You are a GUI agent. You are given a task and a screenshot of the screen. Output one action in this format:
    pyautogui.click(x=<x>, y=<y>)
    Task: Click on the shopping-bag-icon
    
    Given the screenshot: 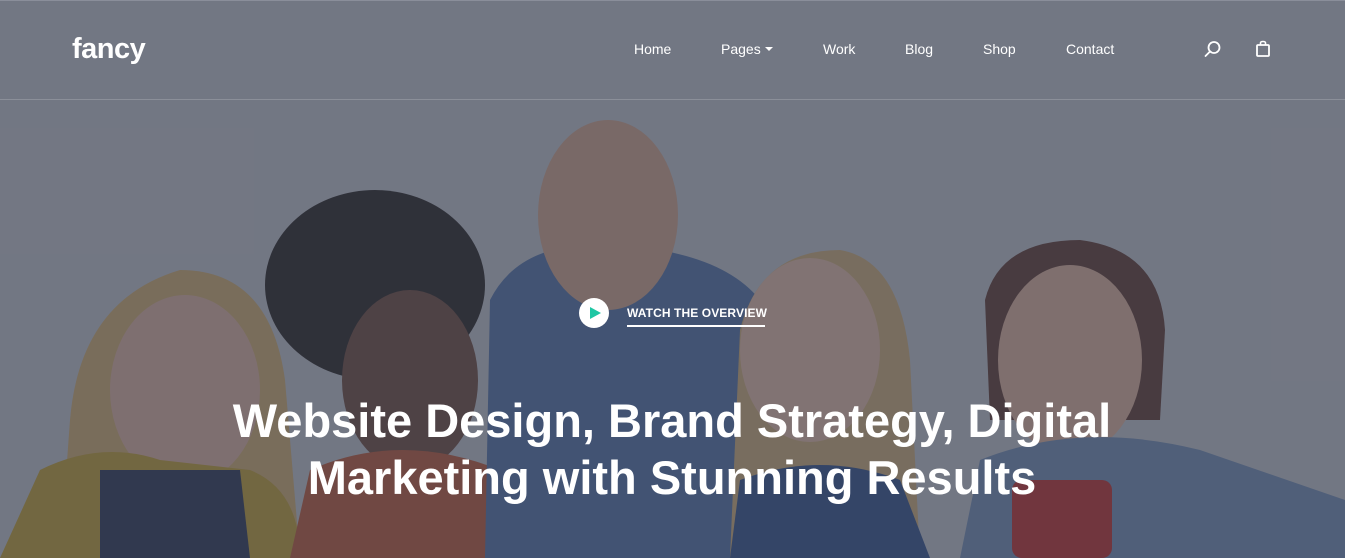 What is the action you would take?
    pyautogui.click(x=1263, y=49)
    